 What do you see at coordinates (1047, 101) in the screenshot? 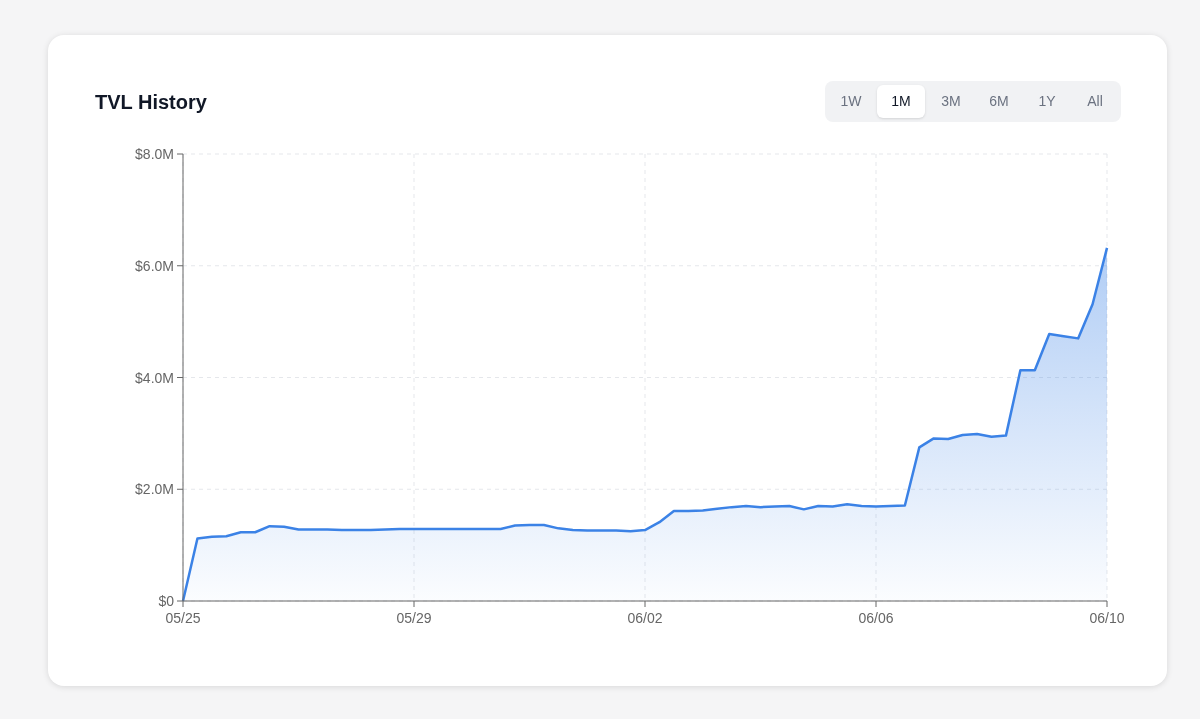
I see `range-tab: 1Y` at bounding box center [1047, 101].